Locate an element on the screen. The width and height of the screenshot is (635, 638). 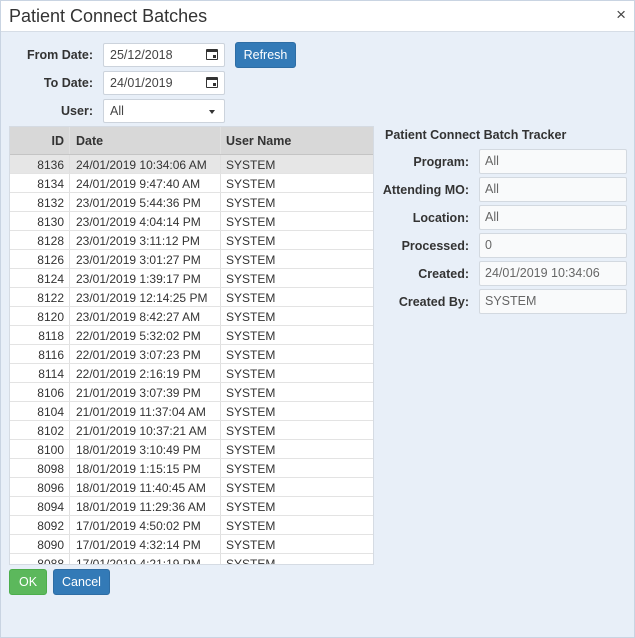
from-date-input is located at coordinates (153, 55).